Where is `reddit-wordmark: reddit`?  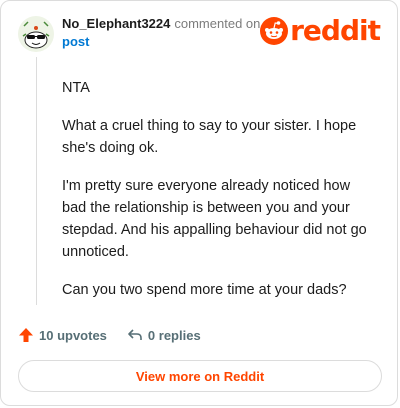 reddit-wordmark: reddit is located at coordinates (335, 30).